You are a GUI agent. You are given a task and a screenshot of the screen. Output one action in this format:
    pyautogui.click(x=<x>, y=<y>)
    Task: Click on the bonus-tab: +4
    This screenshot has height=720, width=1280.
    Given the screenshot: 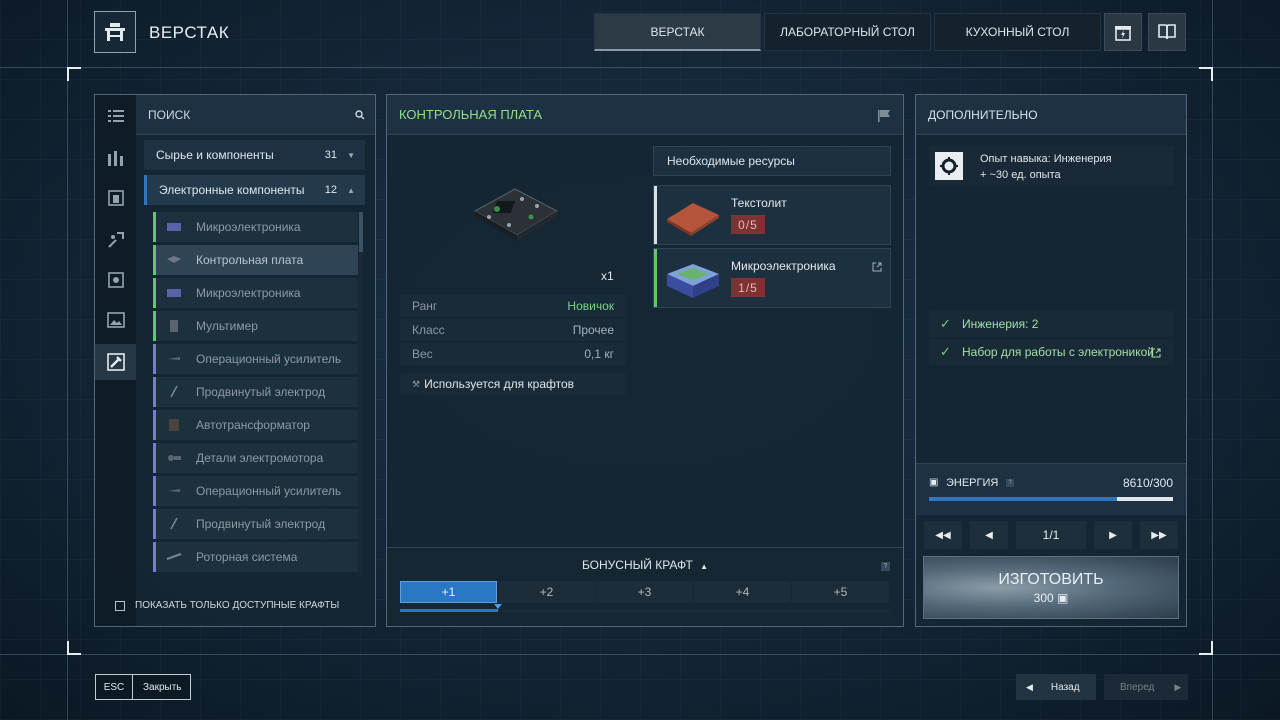 What is the action you would take?
    pyautogui.click(x=742, y=592)
    